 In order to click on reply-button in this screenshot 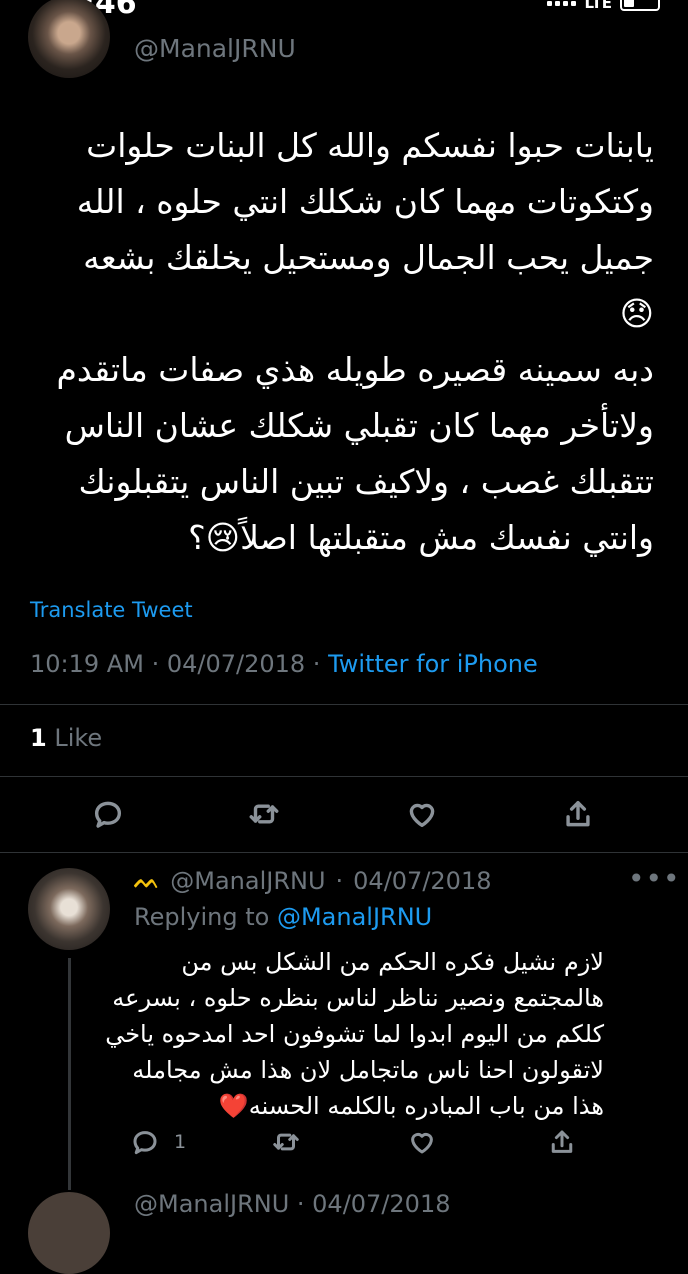, I will do `click(108, 814)`.